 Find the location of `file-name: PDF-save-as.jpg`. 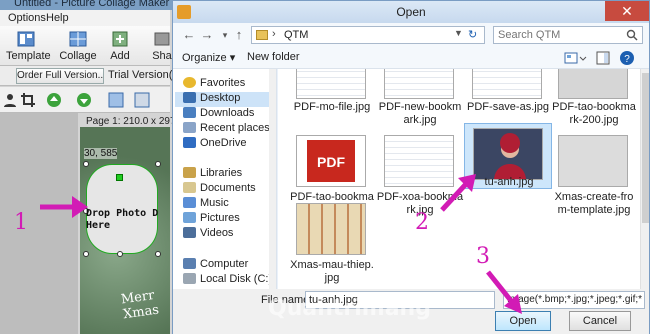

file-name: PDF-save-as.jpg is located at coordinates (508, 107).